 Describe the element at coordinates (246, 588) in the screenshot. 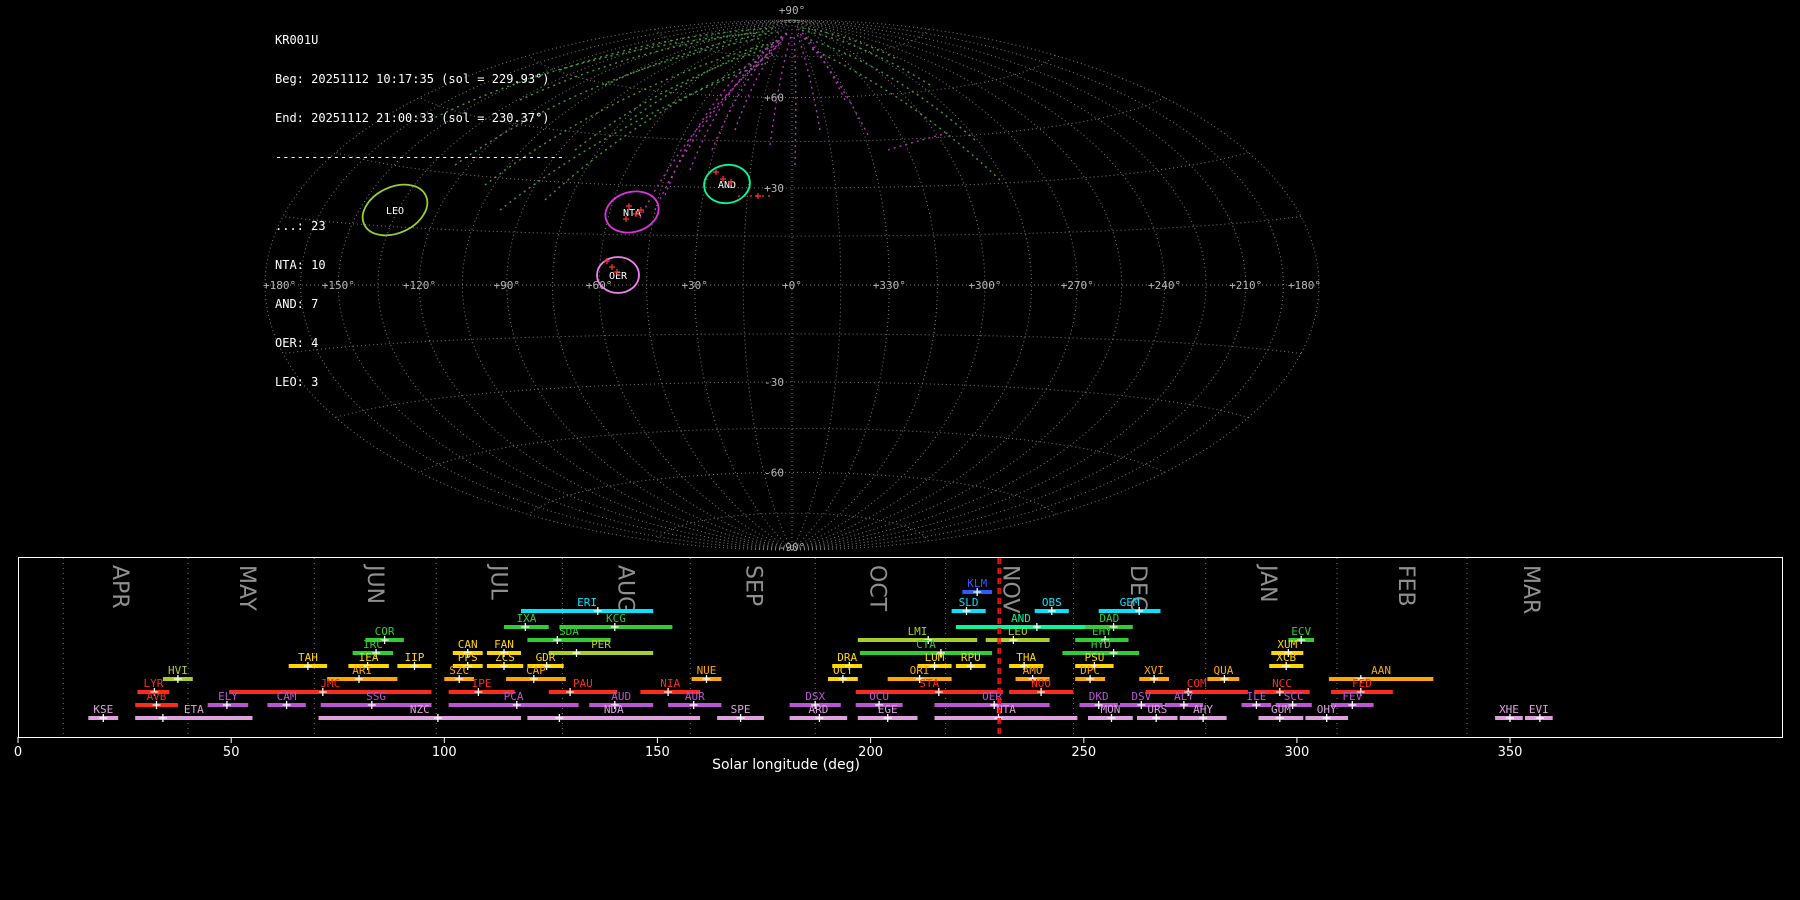

I see `month-label: MAY` at that location.